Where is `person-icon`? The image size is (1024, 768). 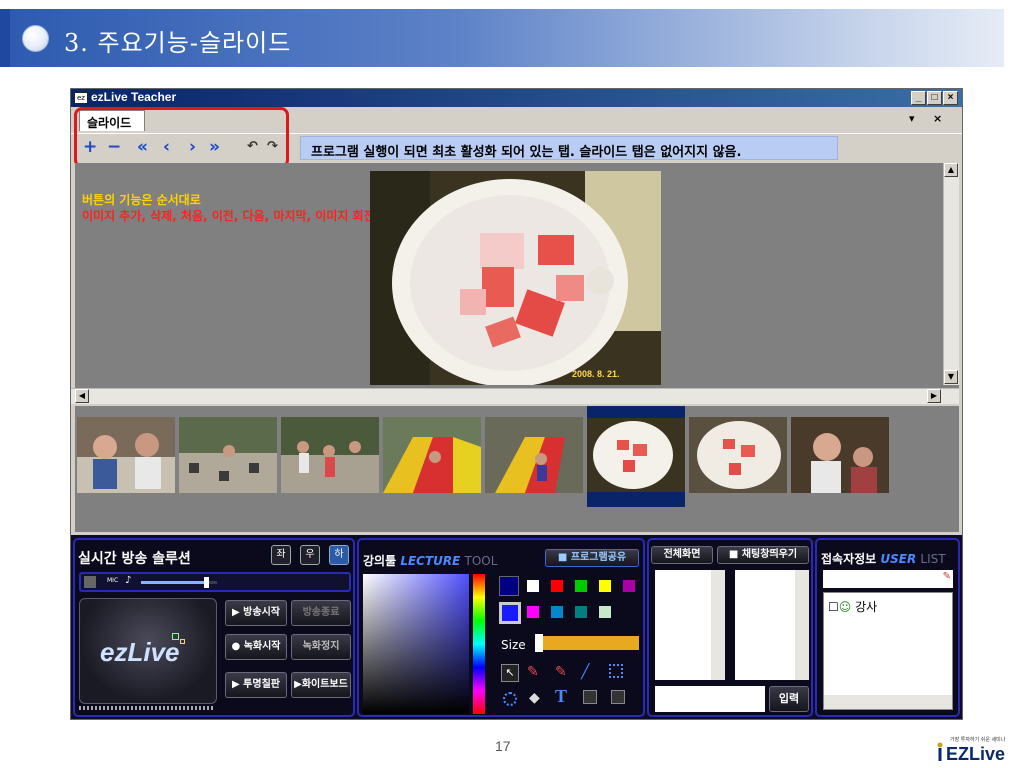
person-icon is located at coordinates (940, 751).